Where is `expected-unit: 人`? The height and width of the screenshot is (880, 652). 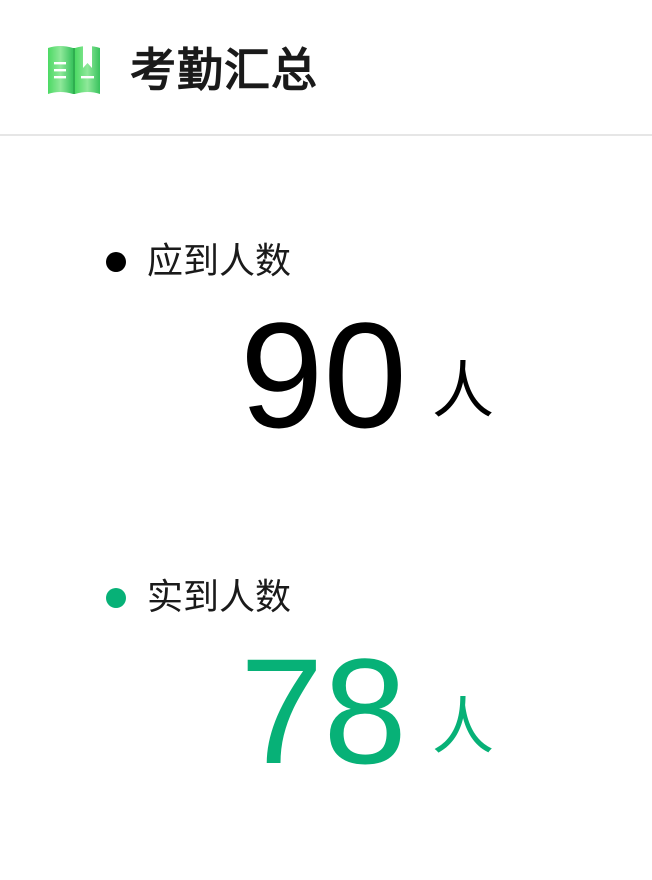
expected-unit: 人 is located at coordinates (463, 390).